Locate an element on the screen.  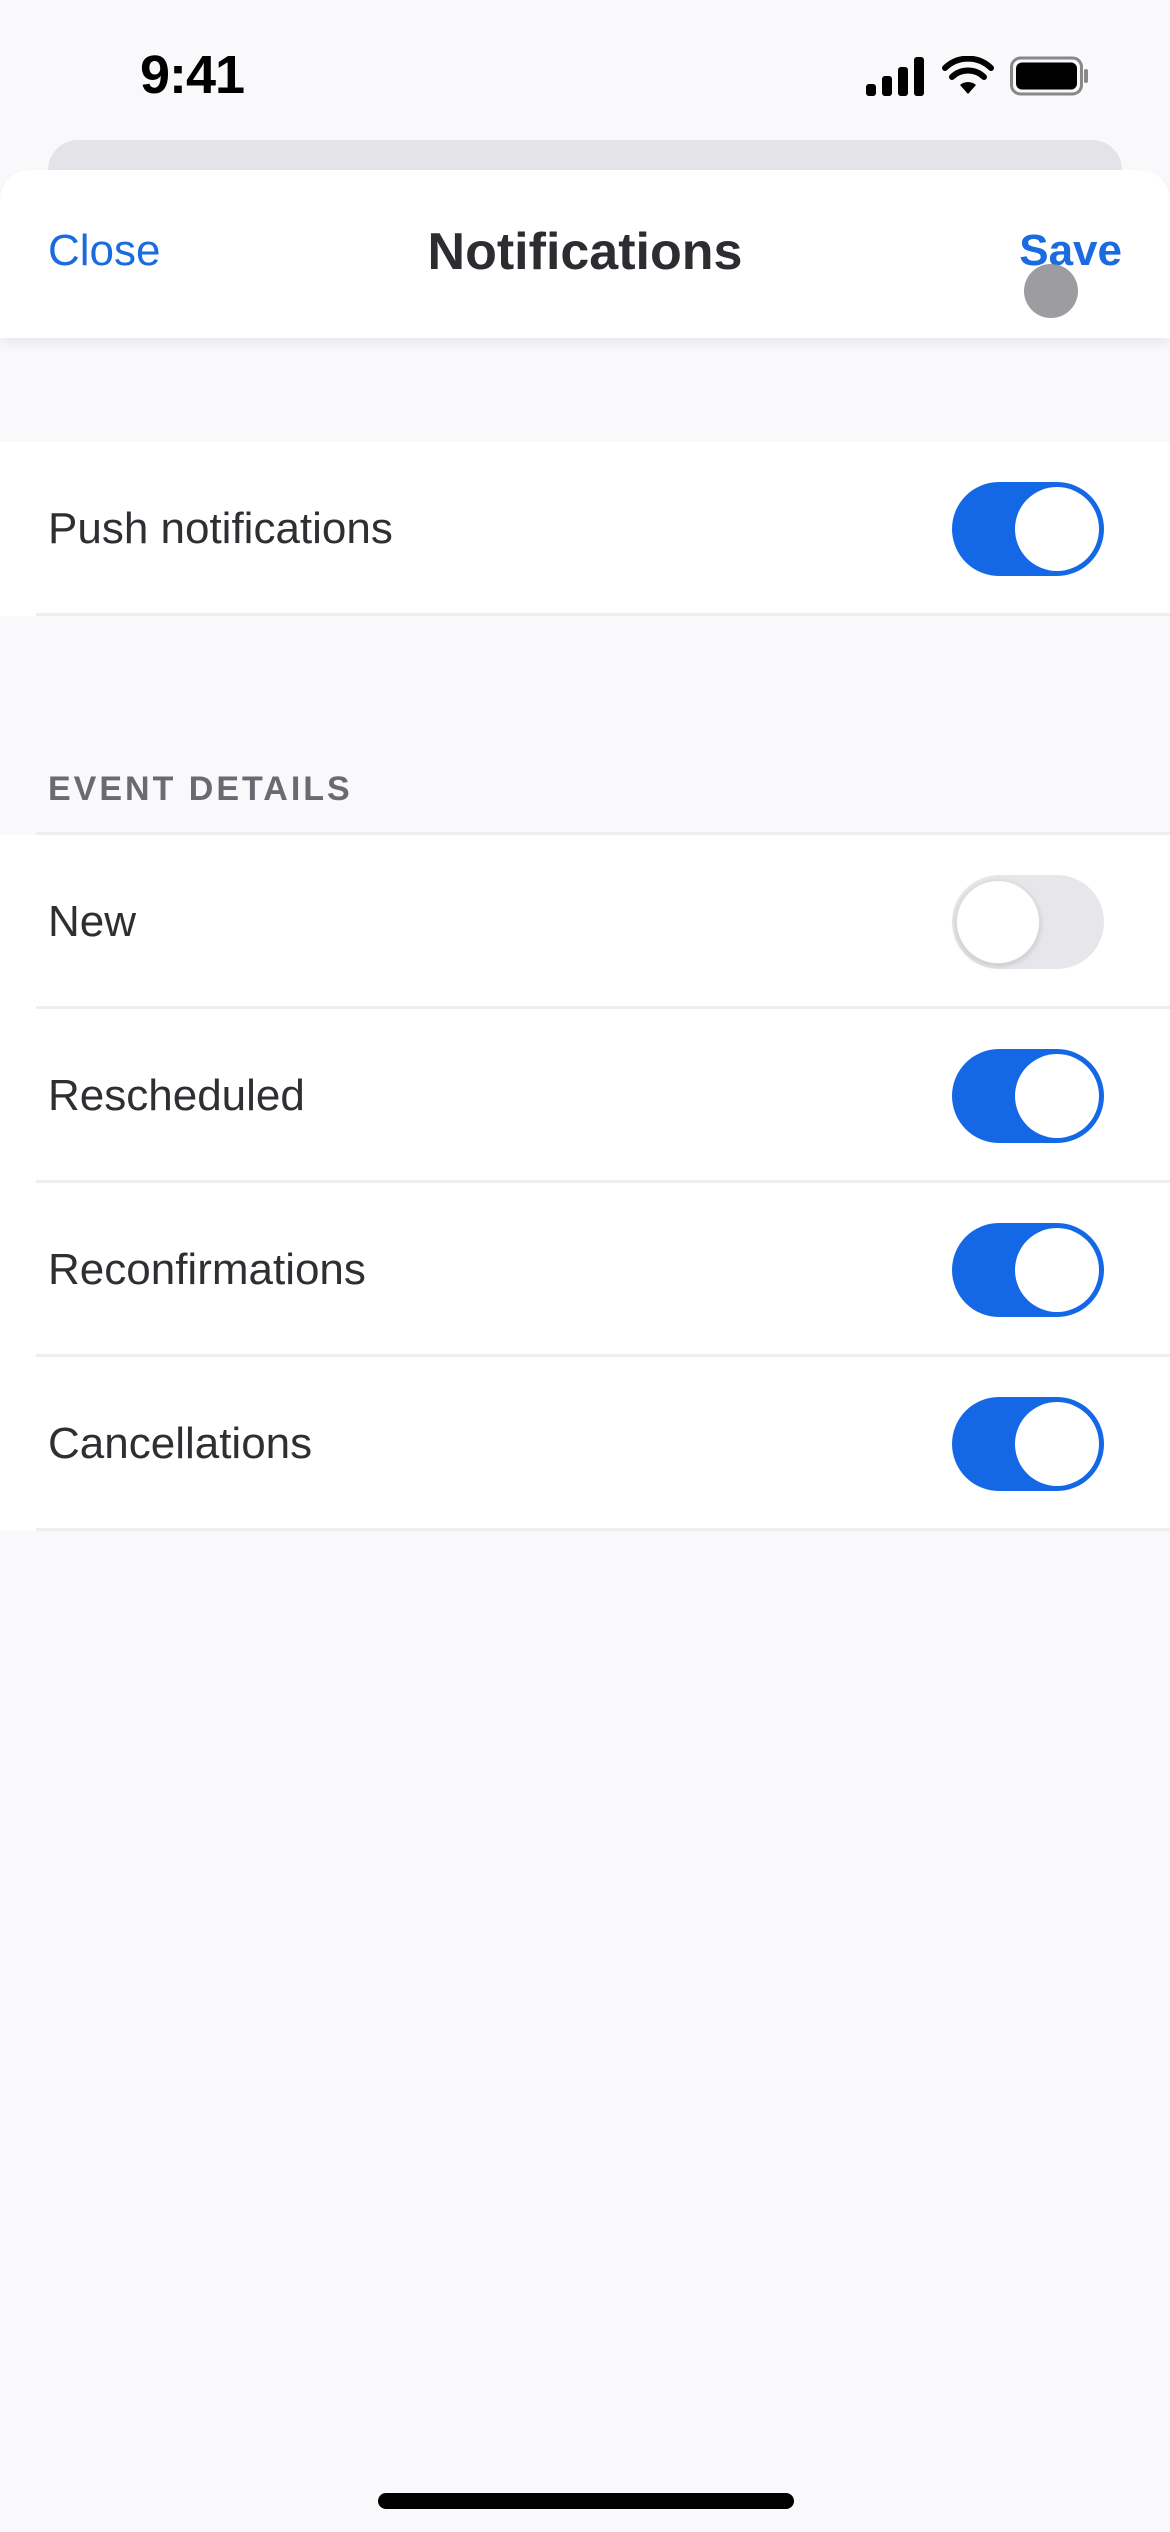
rescheduled-toggle is located at coordinates (1028, 1096).